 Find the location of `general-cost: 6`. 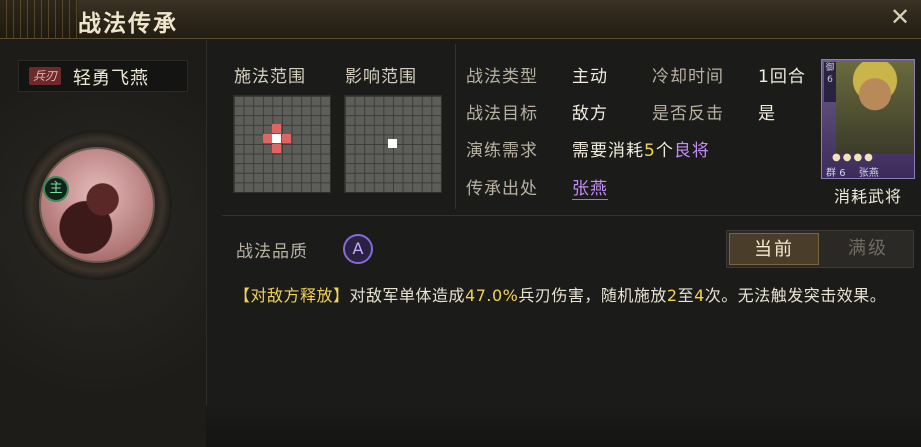

general-cost: 6 is located at coordinates (842, 173).